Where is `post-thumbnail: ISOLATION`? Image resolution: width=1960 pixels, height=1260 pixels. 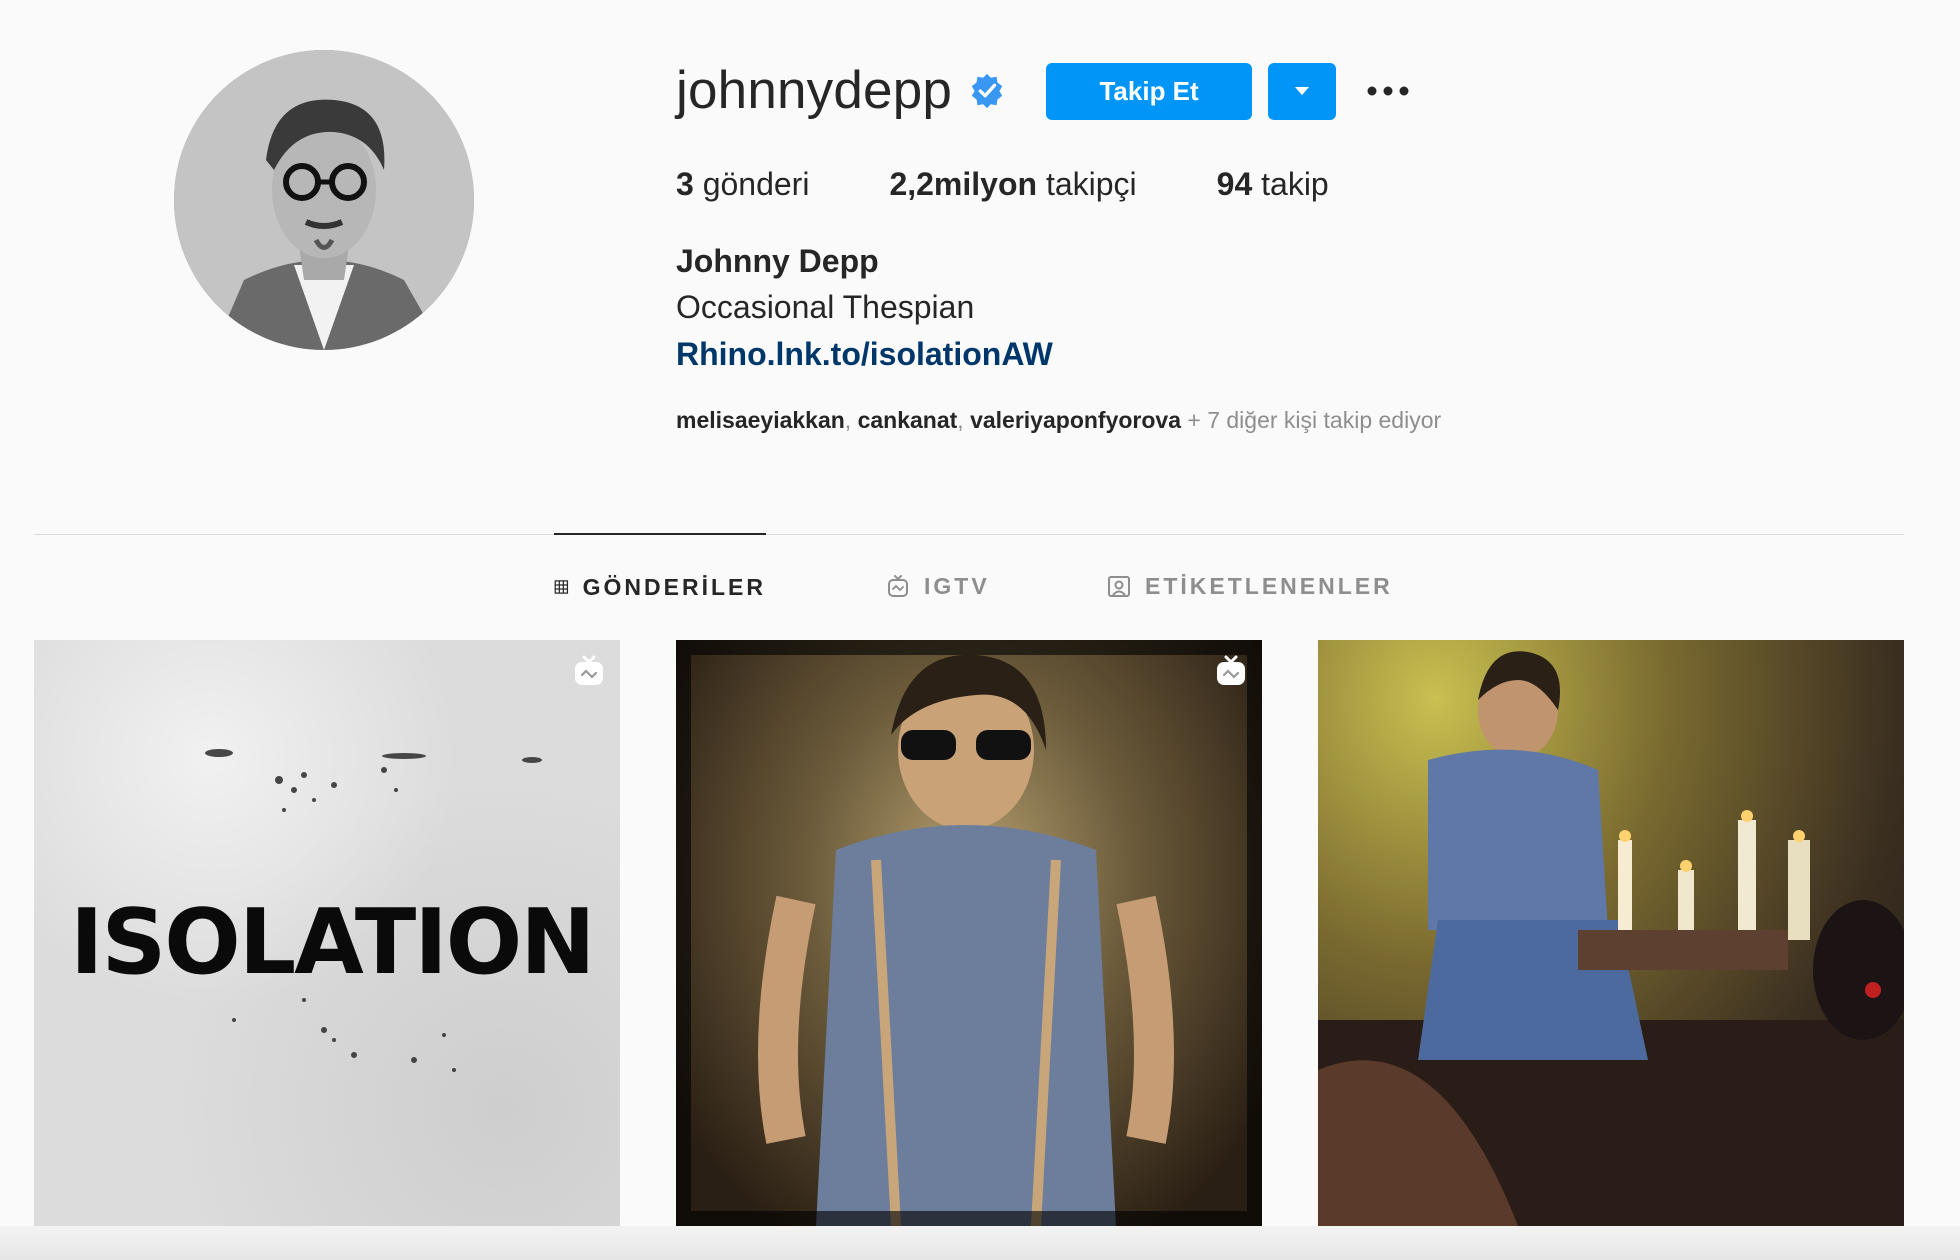 post-thumbnail: ISOLATION is located at coordinates (327, 933).